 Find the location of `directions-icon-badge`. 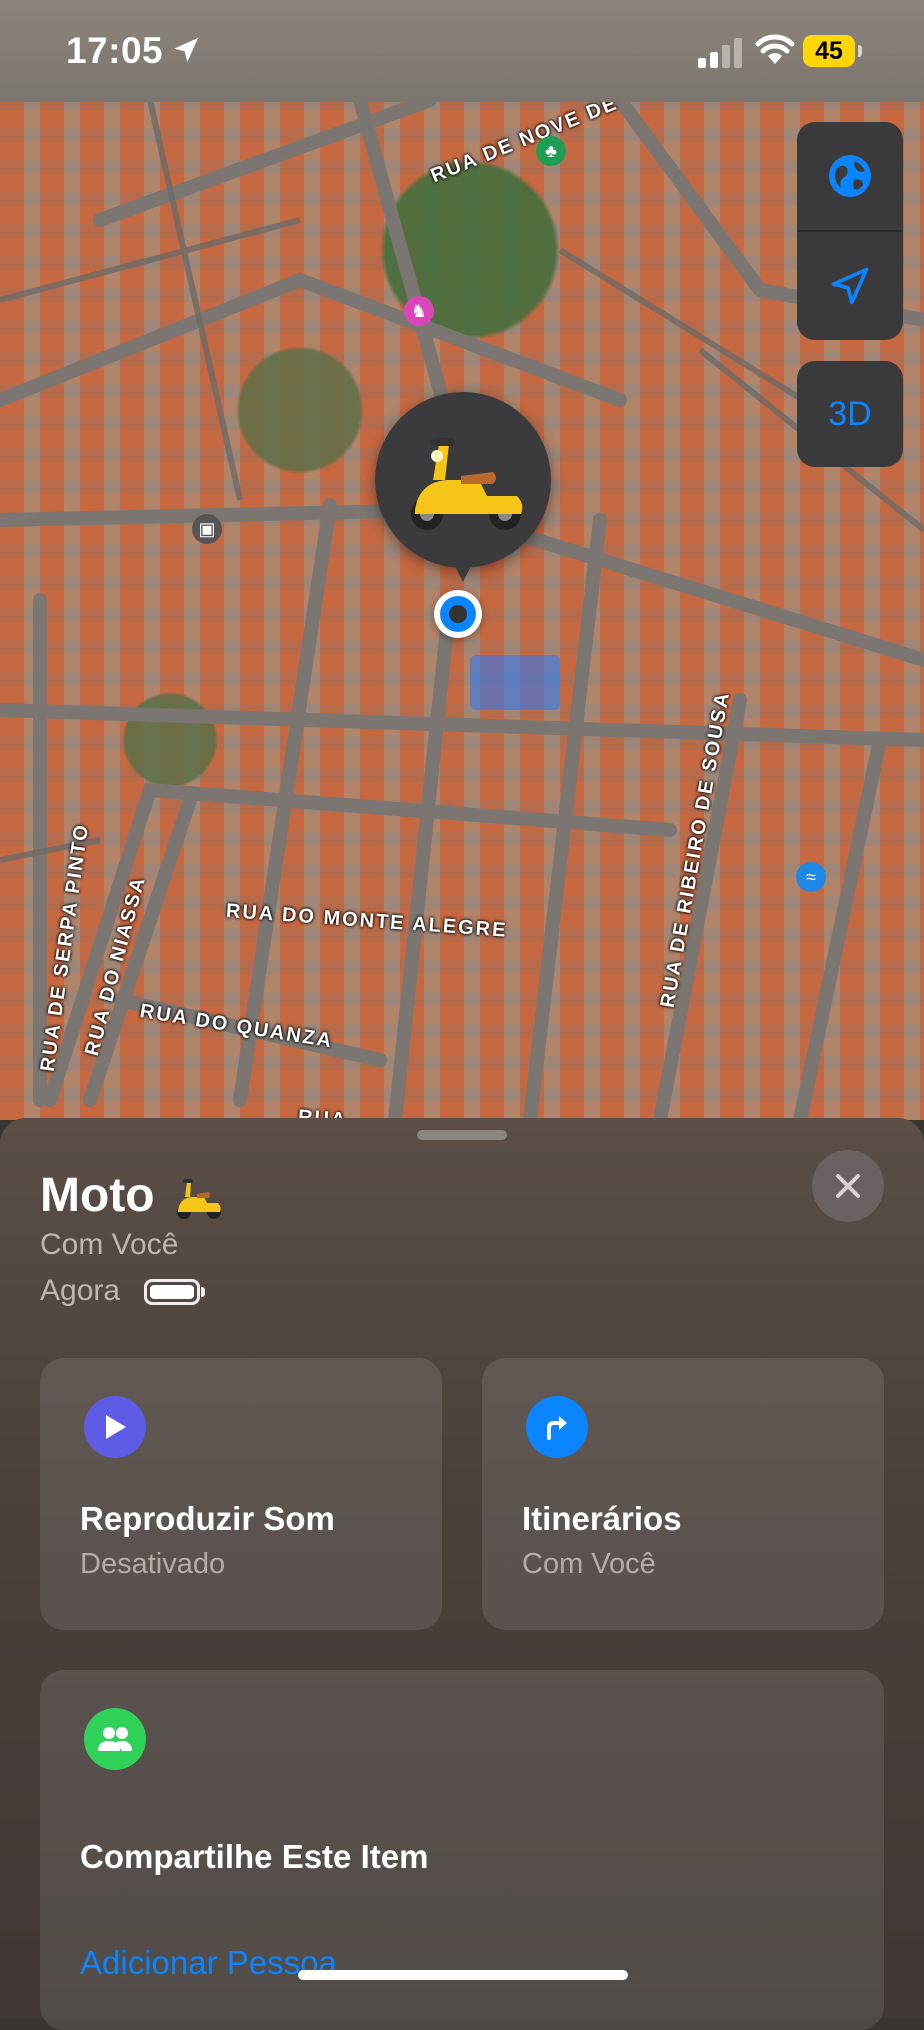

directions-icon-badge is located at coordinates (557, 1427).